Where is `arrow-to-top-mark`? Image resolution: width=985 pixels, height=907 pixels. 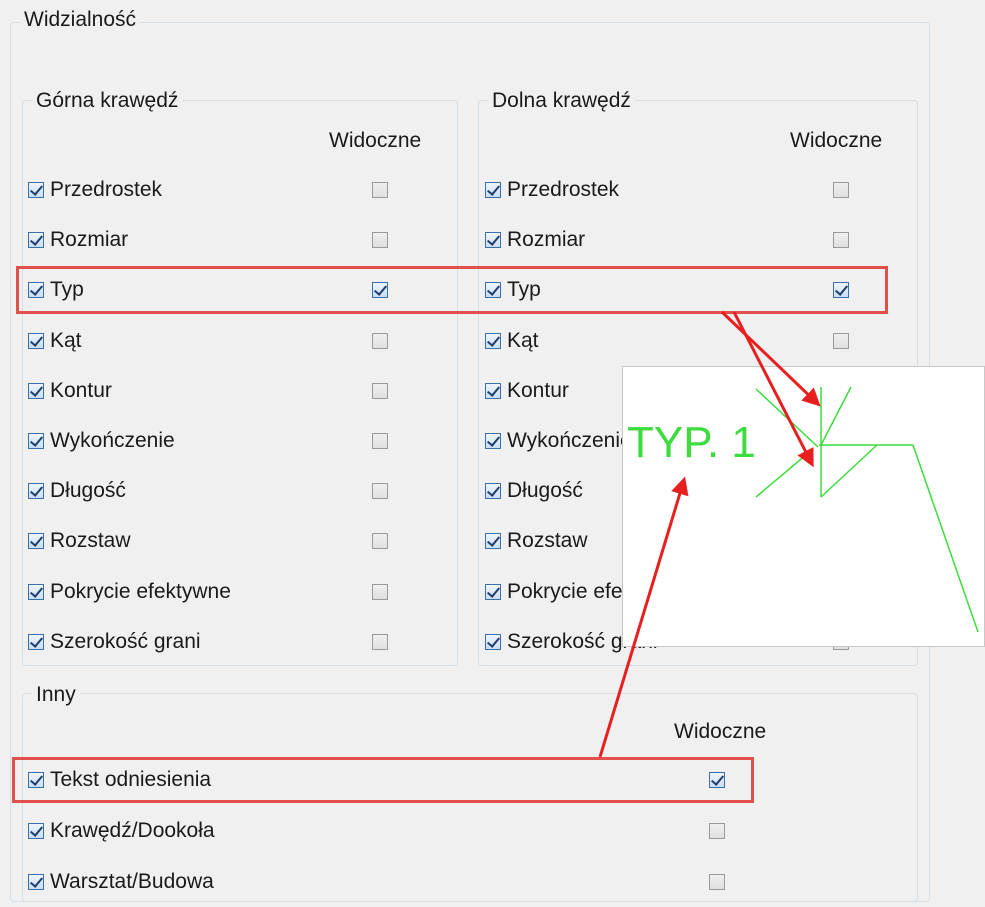
arrow-to-top-mark is located at coordinates (770, 358).